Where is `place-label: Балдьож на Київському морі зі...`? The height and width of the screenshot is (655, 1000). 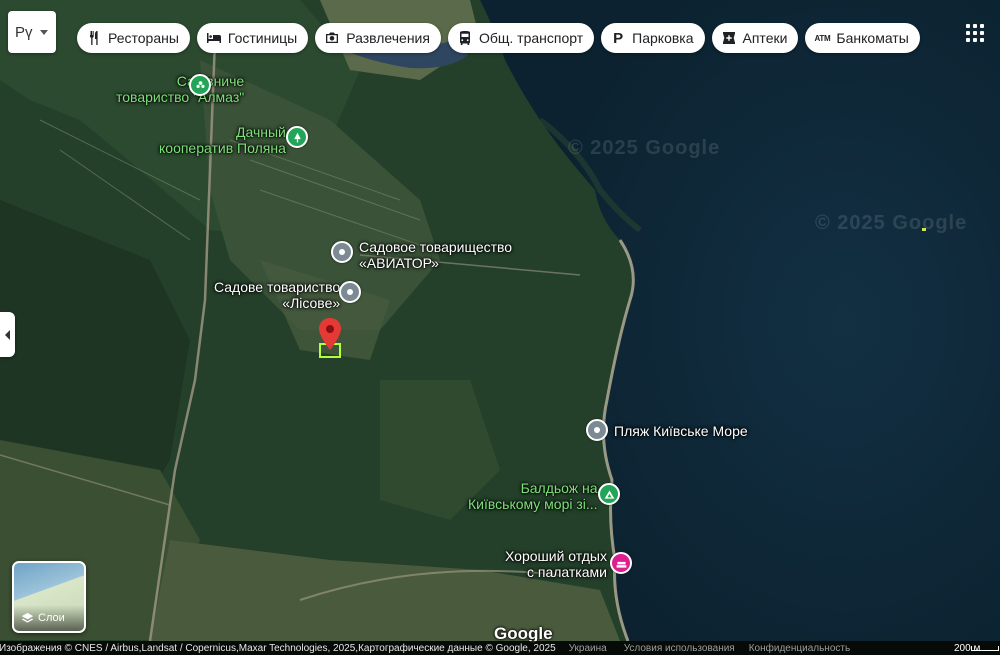
place-label: Балдьож на Київському морі зі... is located at coordinates (533, 496).